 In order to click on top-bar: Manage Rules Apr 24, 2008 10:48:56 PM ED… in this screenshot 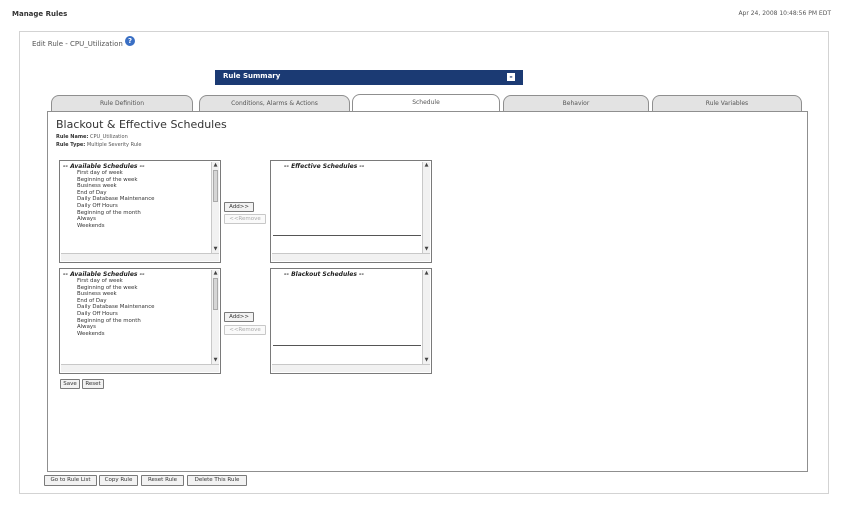, I will do `click(423, 15)`.